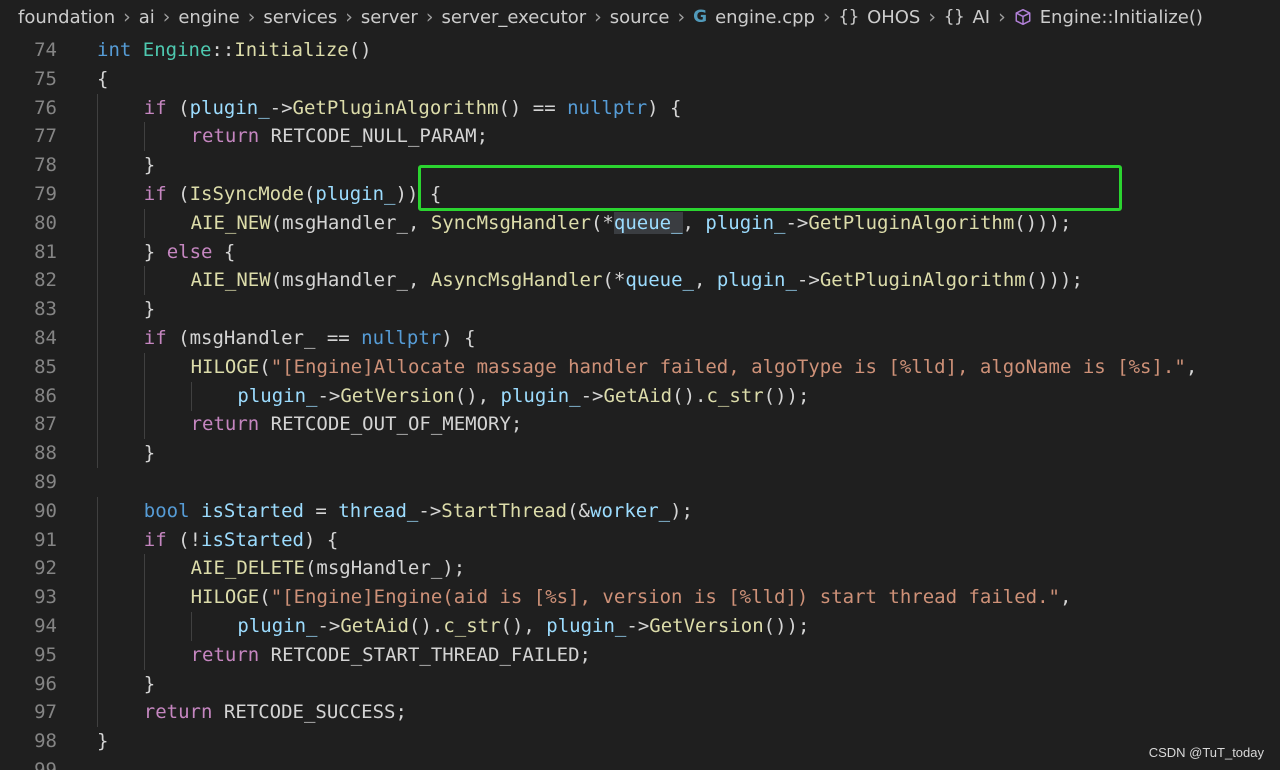 The image size is (1280, 770). I want to click on line-number: 99, so click(45, 764).